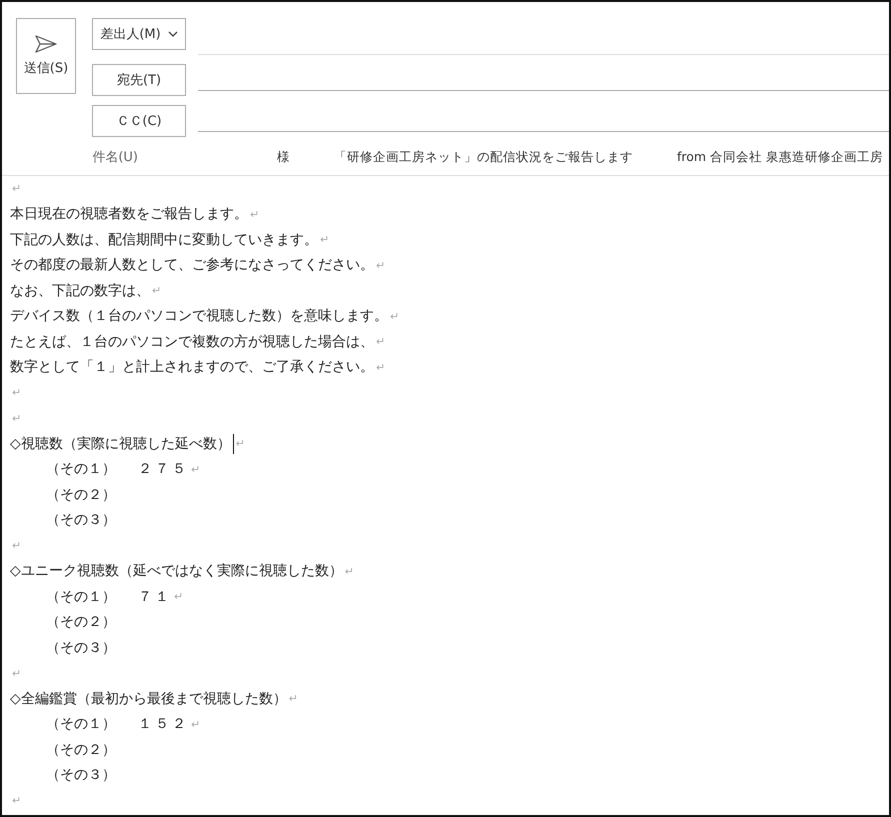 This screenshot has width=891, height=817. What do you see at coordinates (139, 80) in the screenshot?
I see `address-button: 宛先(T)` at bounding box center [139, 80].